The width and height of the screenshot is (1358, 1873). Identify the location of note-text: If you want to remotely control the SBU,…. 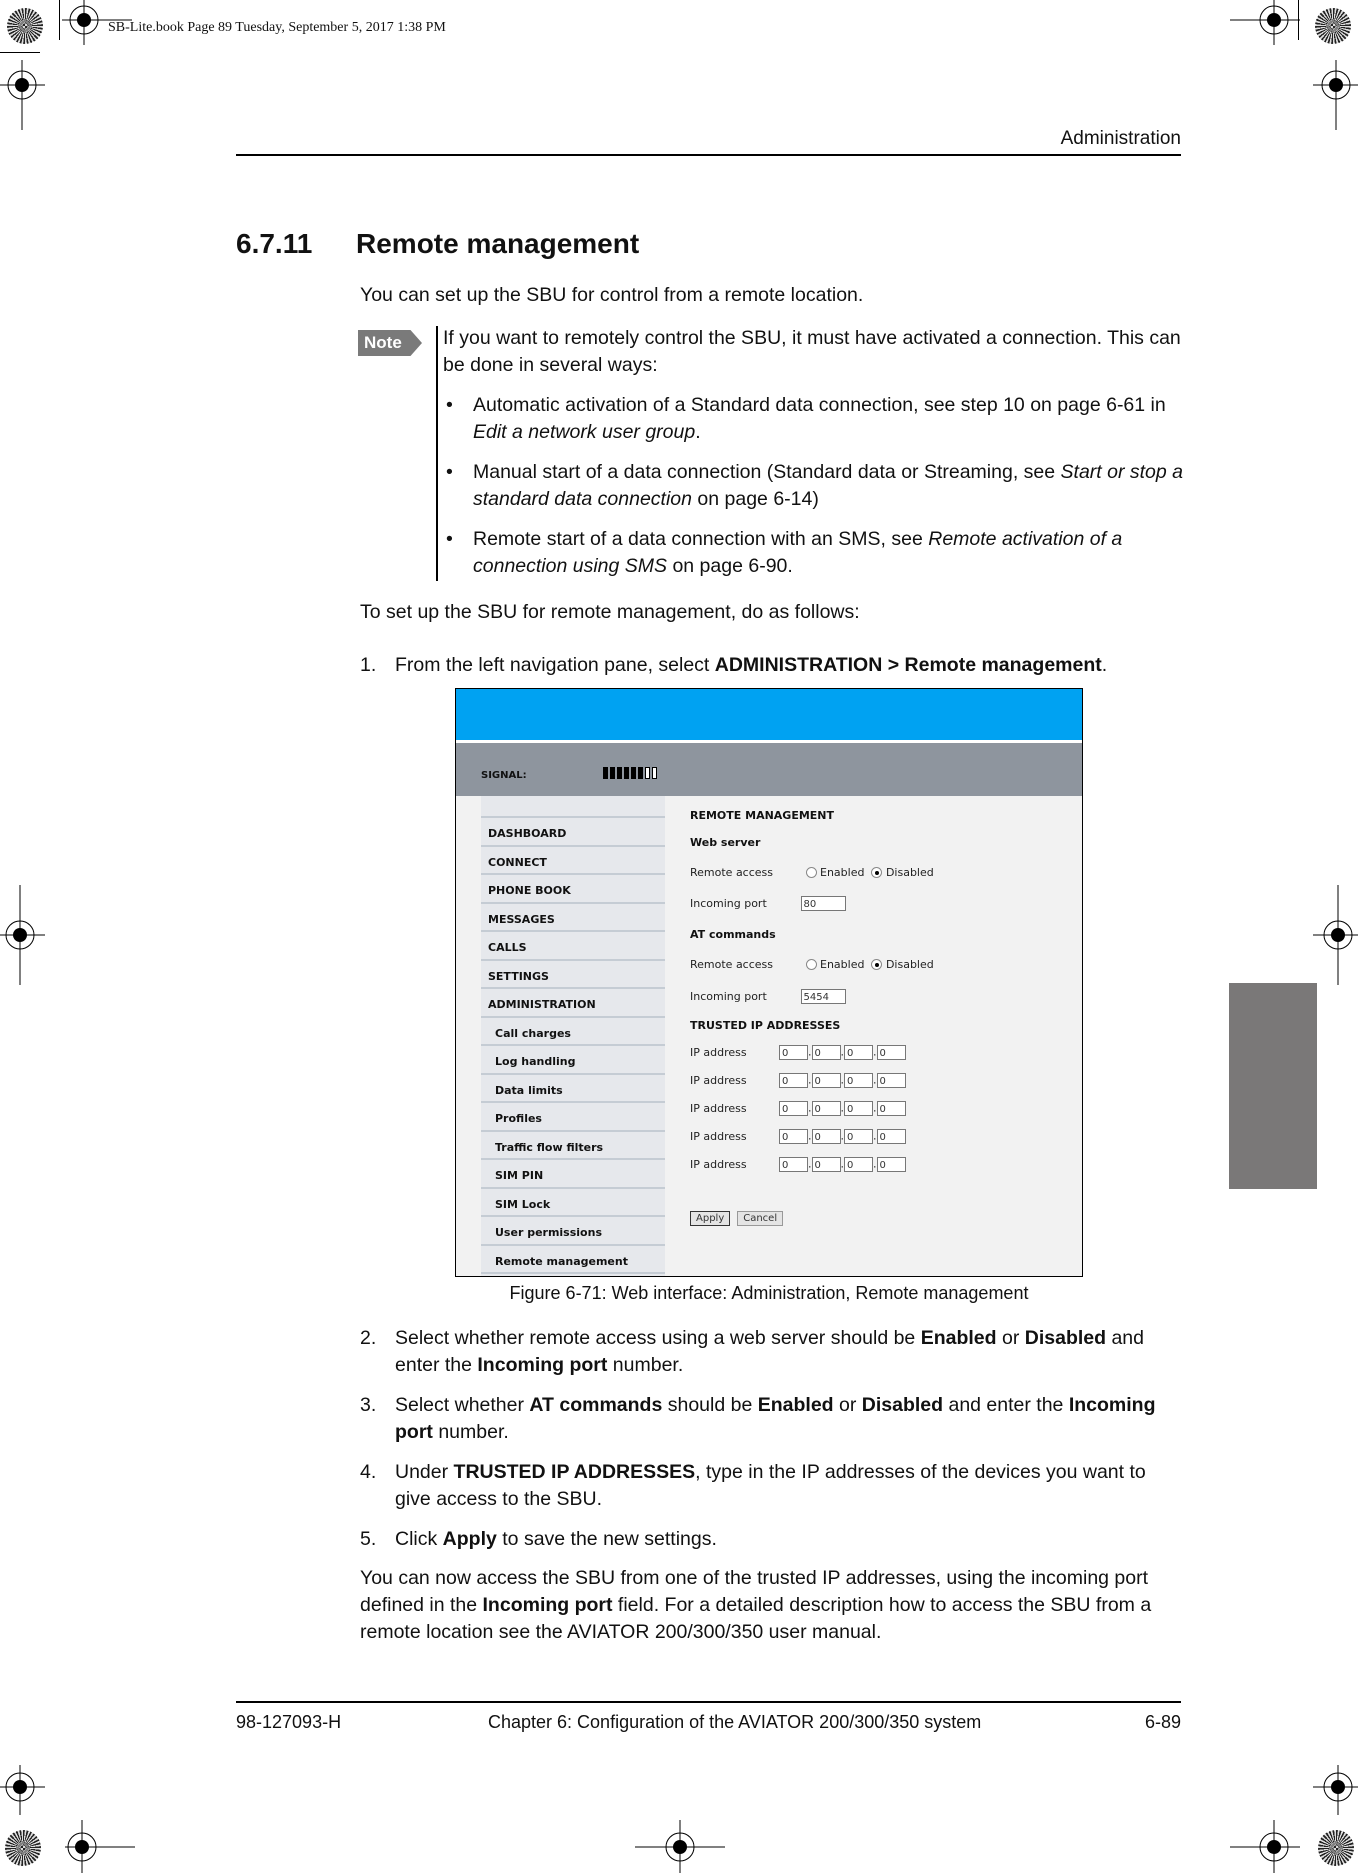
(812, 351).